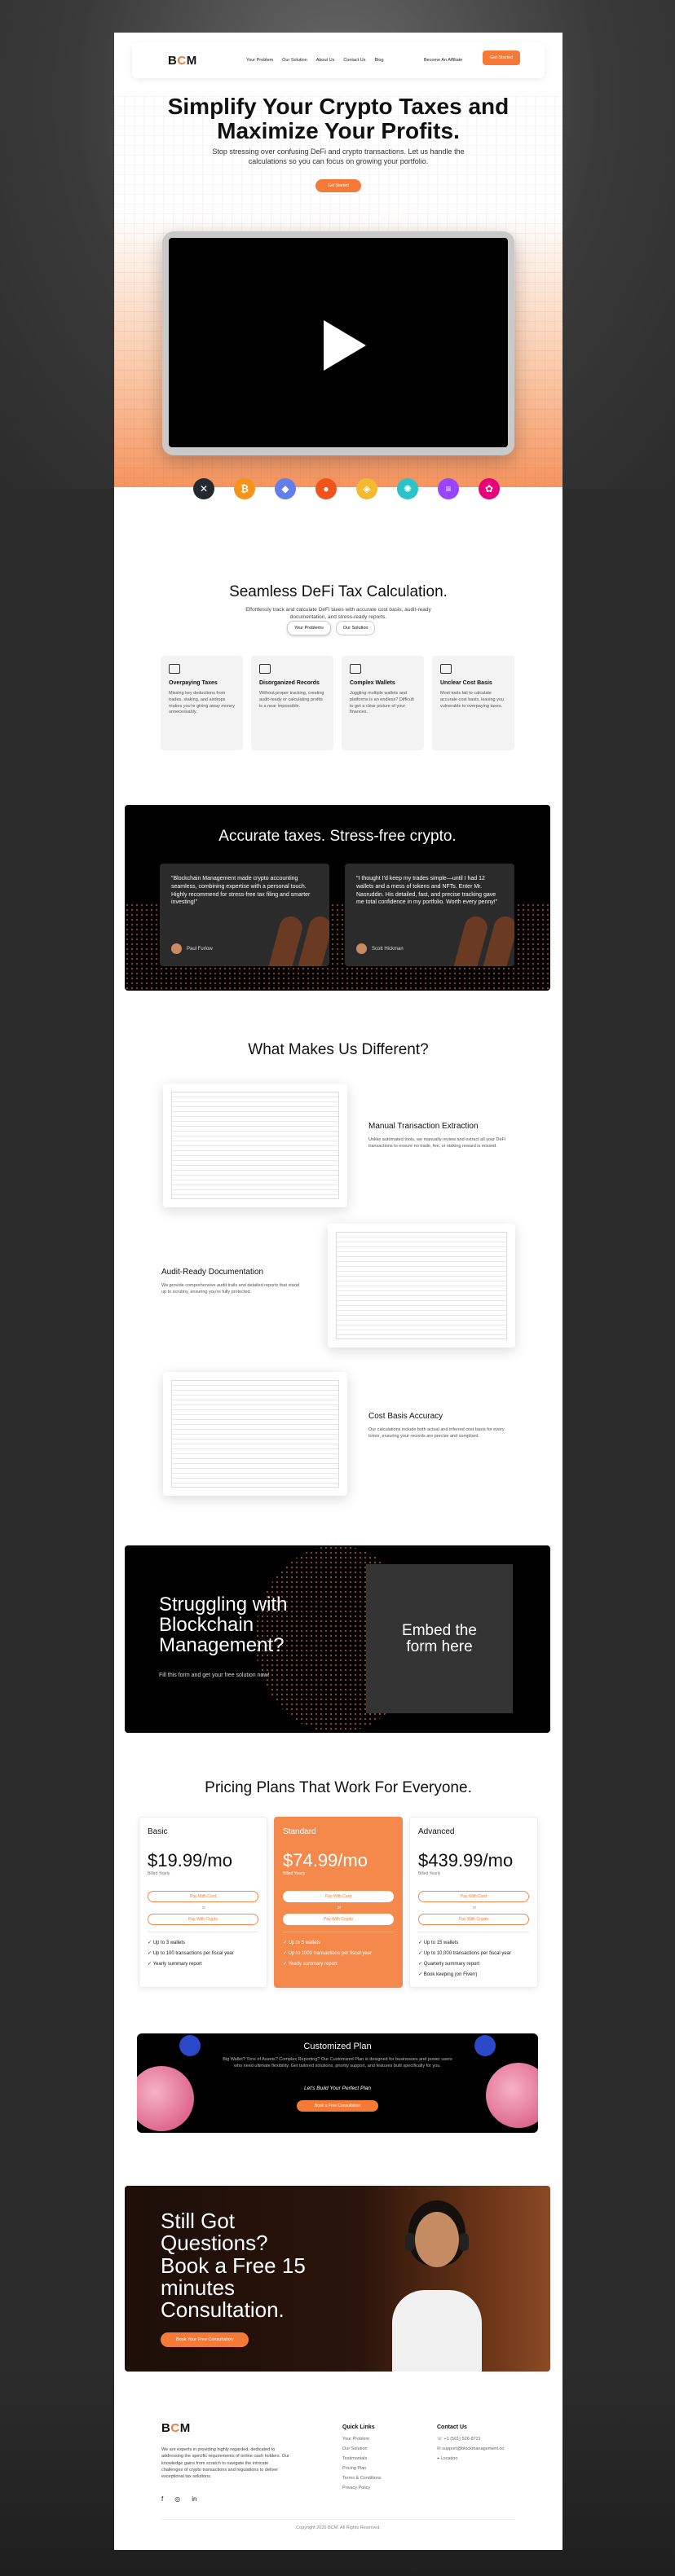 The height and width of the screenshot is (2576, 675). Describe the element at coordinates (380, 948) in the screenshot. I see `testimonial-author: Scott Hickman` at that location.